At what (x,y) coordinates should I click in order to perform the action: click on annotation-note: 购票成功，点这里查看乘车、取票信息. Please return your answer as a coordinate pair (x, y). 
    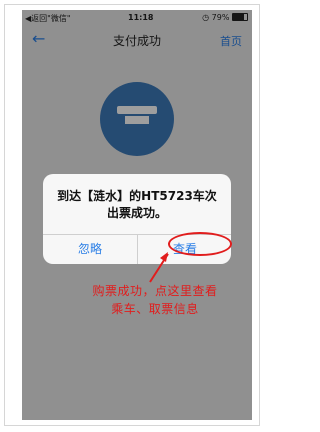
    Looking at the image, I should click on (155, 300).